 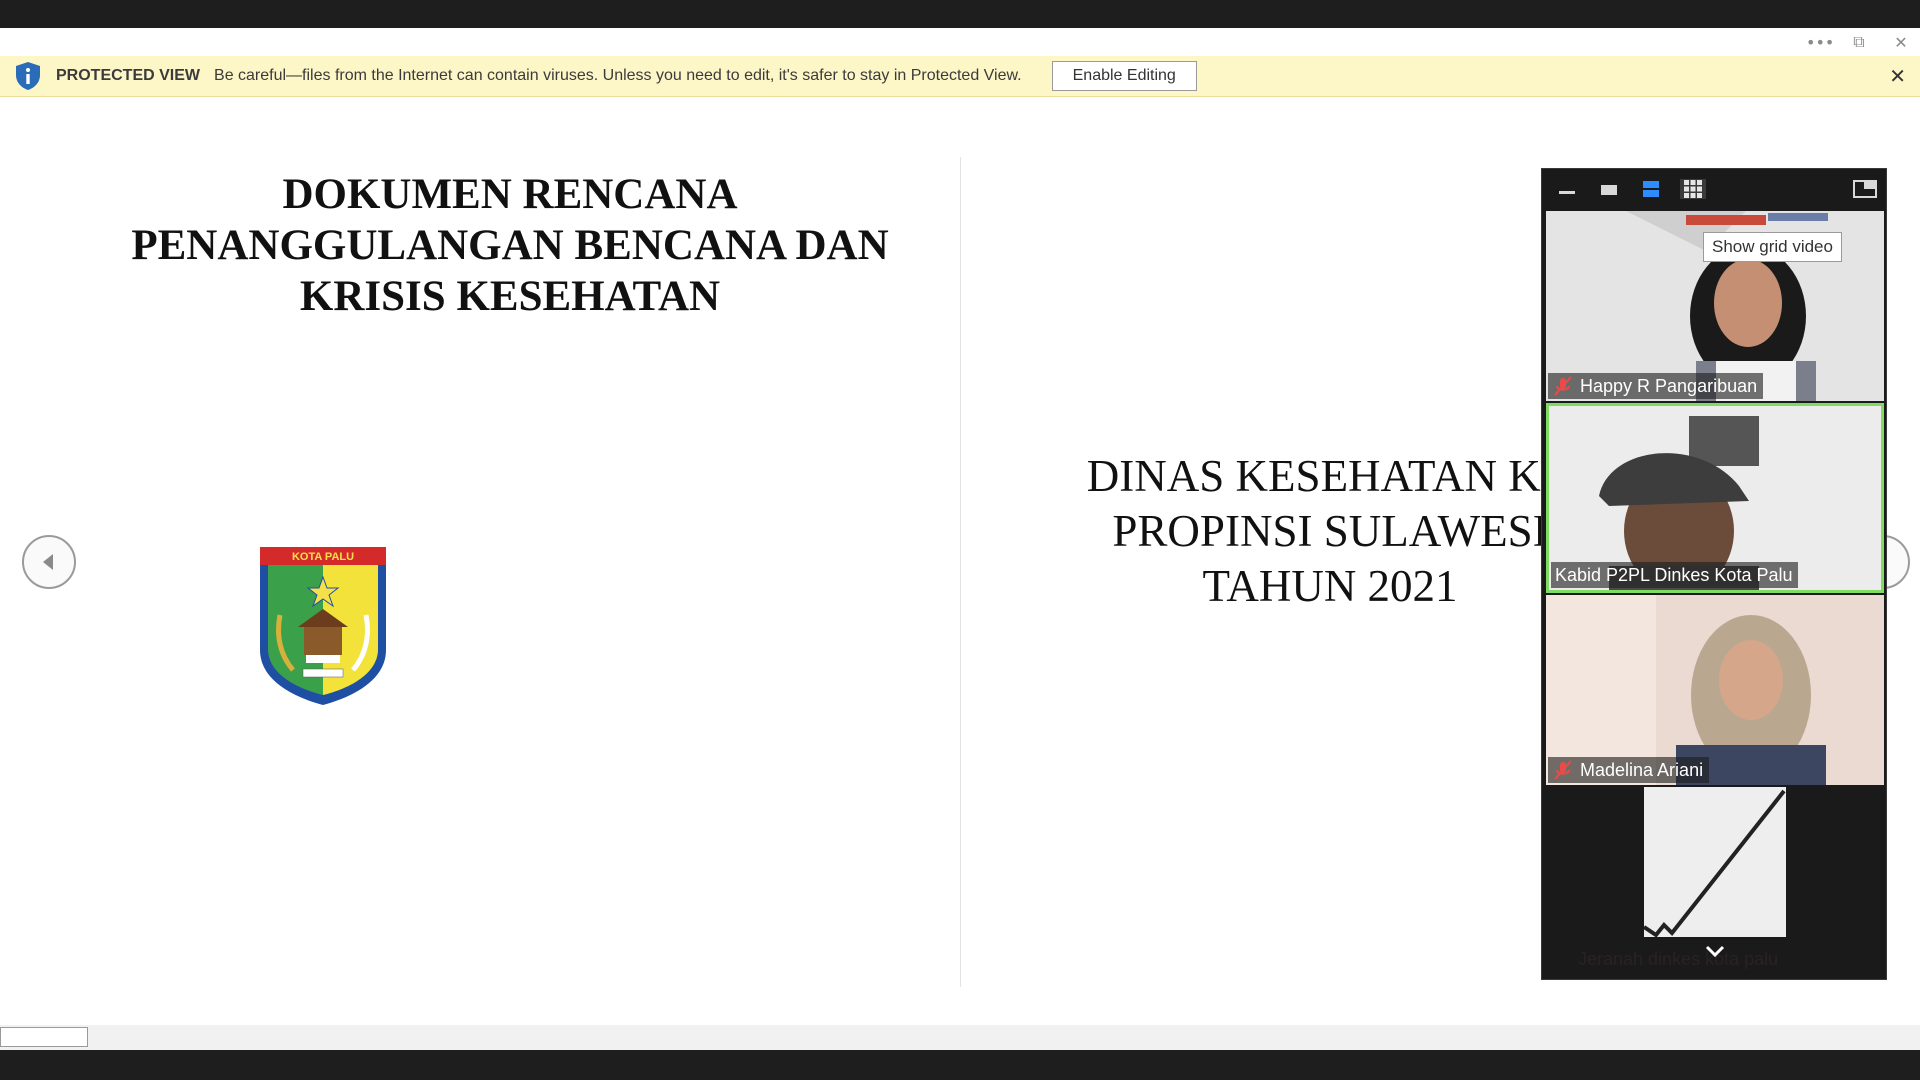 I want to click on participant-name: Kabid P2PL Dinkes Kota Palu, so click(x=1674, y=574).